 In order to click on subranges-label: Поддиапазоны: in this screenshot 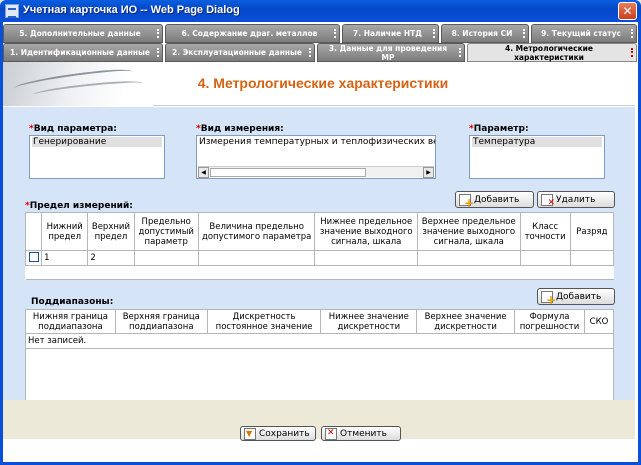, I will do `click(72, 302)`.